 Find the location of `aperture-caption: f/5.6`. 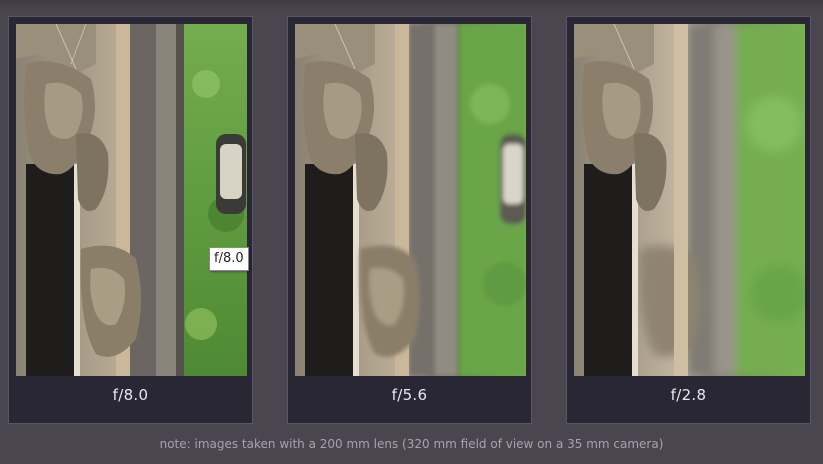

aperture-caption: f/5.6 is located at coordinates (409, 395).